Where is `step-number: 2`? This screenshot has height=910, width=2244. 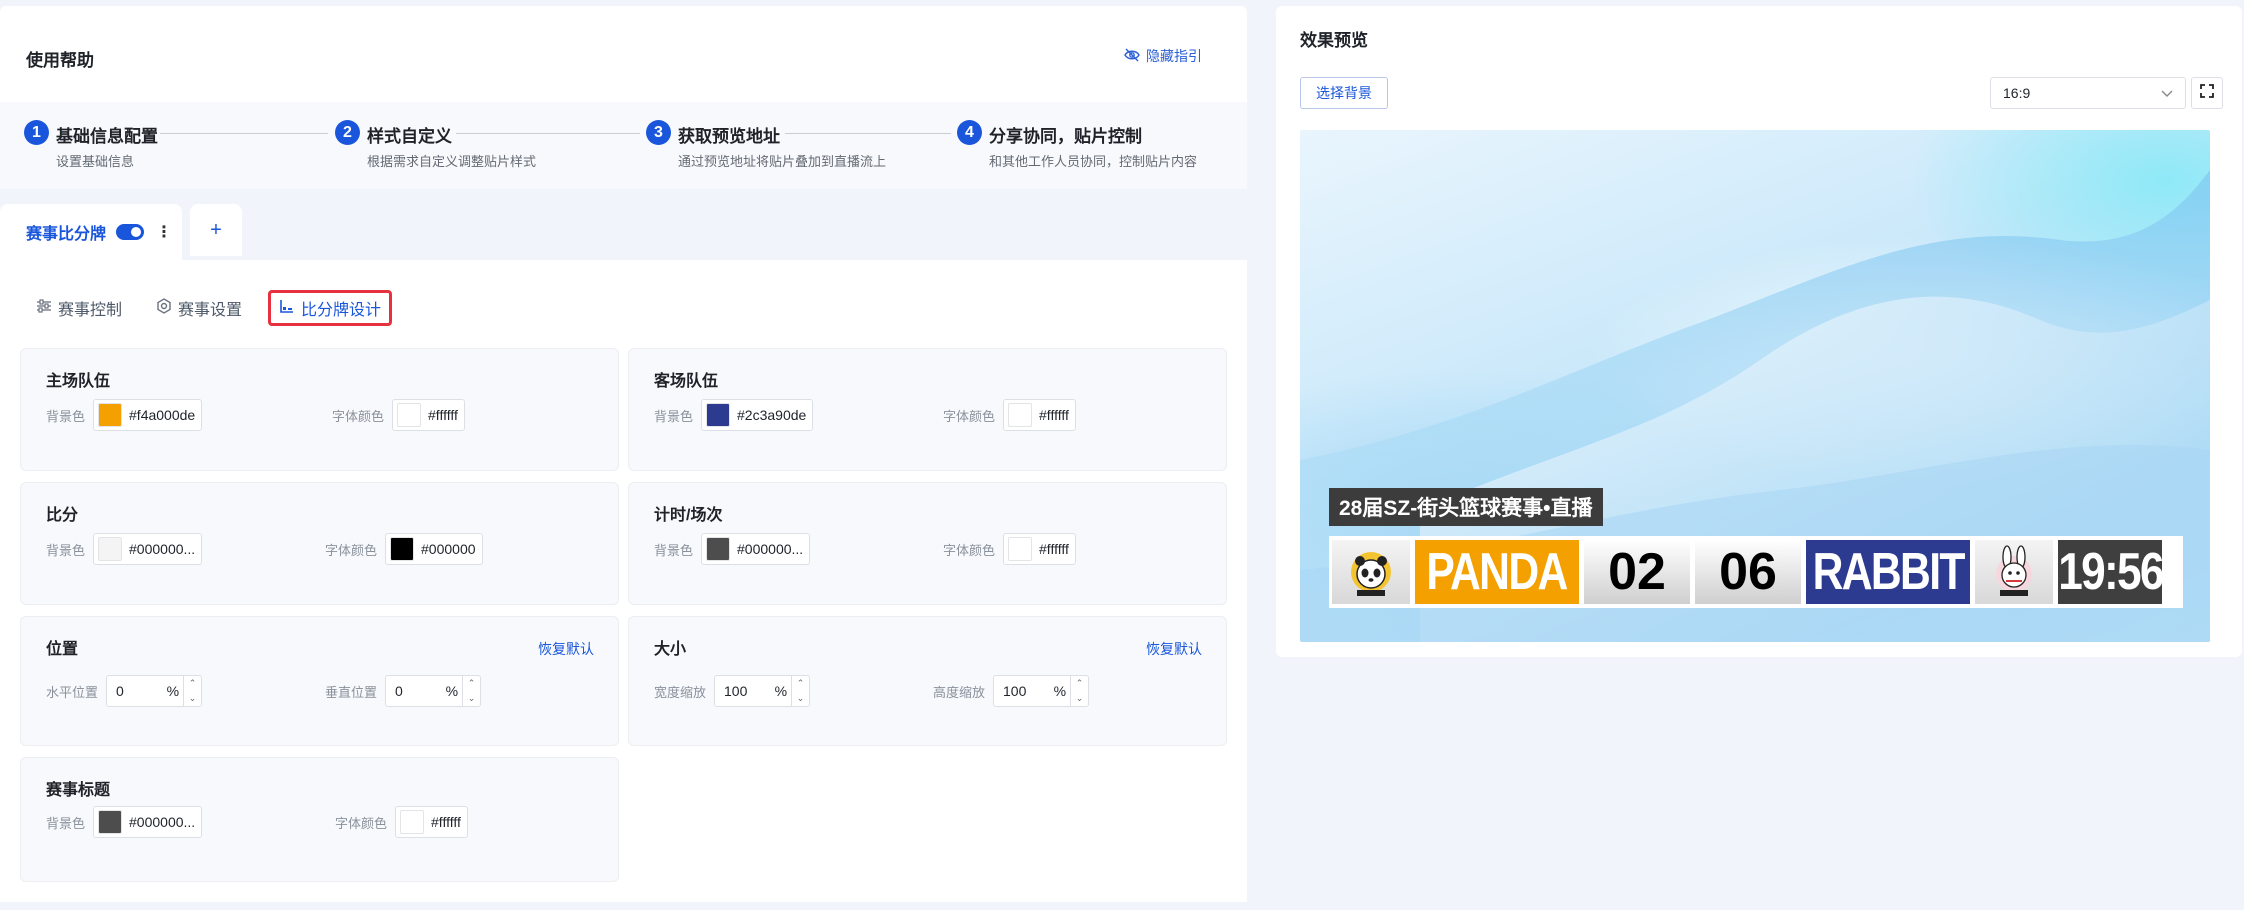
step-number: 2 is located at coordinates (347, 132).